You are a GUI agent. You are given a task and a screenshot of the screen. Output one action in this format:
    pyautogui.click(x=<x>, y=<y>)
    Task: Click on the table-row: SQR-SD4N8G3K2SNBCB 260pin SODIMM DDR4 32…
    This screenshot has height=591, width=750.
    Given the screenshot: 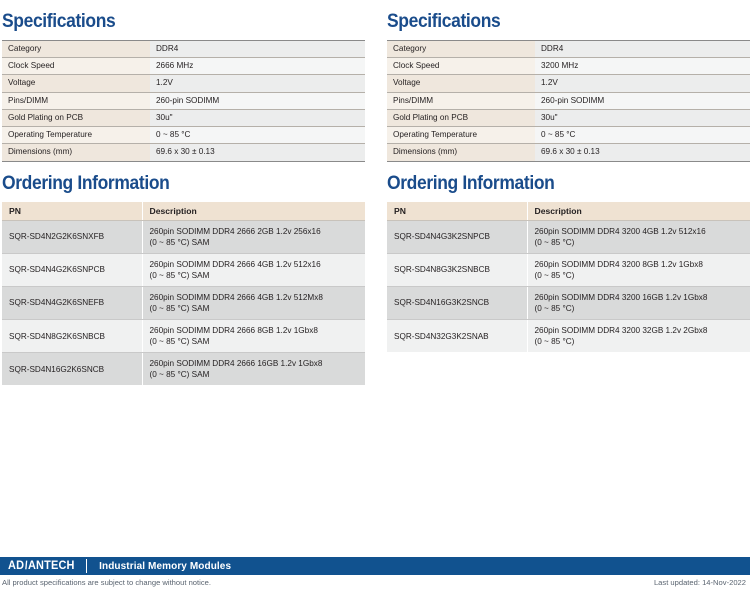 What is the action you would take?
    pyautogui.click(x=568, y=270)
    